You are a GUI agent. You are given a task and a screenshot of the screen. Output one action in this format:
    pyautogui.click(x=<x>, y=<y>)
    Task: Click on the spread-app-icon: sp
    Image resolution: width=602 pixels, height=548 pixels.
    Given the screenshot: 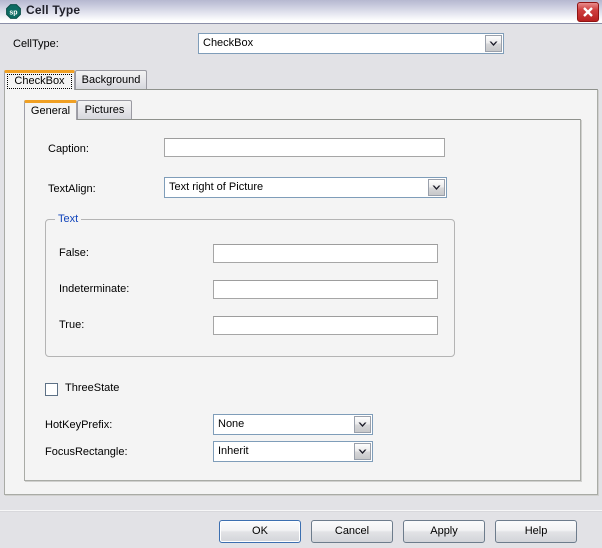 What is the action you would take?
    pyautogui.click(x=13, y=11)
    